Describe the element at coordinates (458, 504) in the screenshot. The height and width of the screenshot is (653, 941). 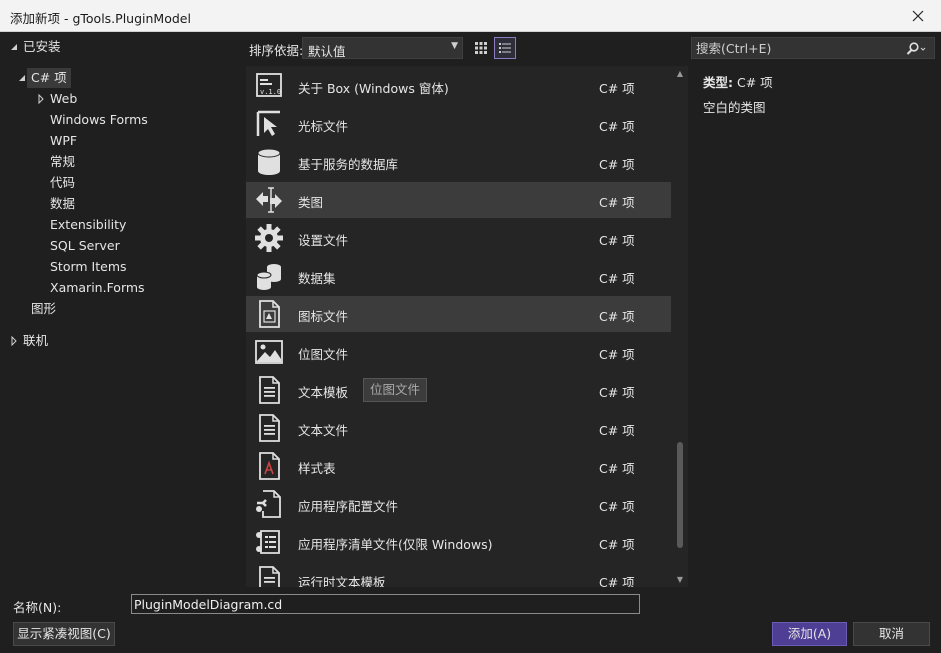
I see `template-row: 应用程序配置文件 C# 项` at that location.